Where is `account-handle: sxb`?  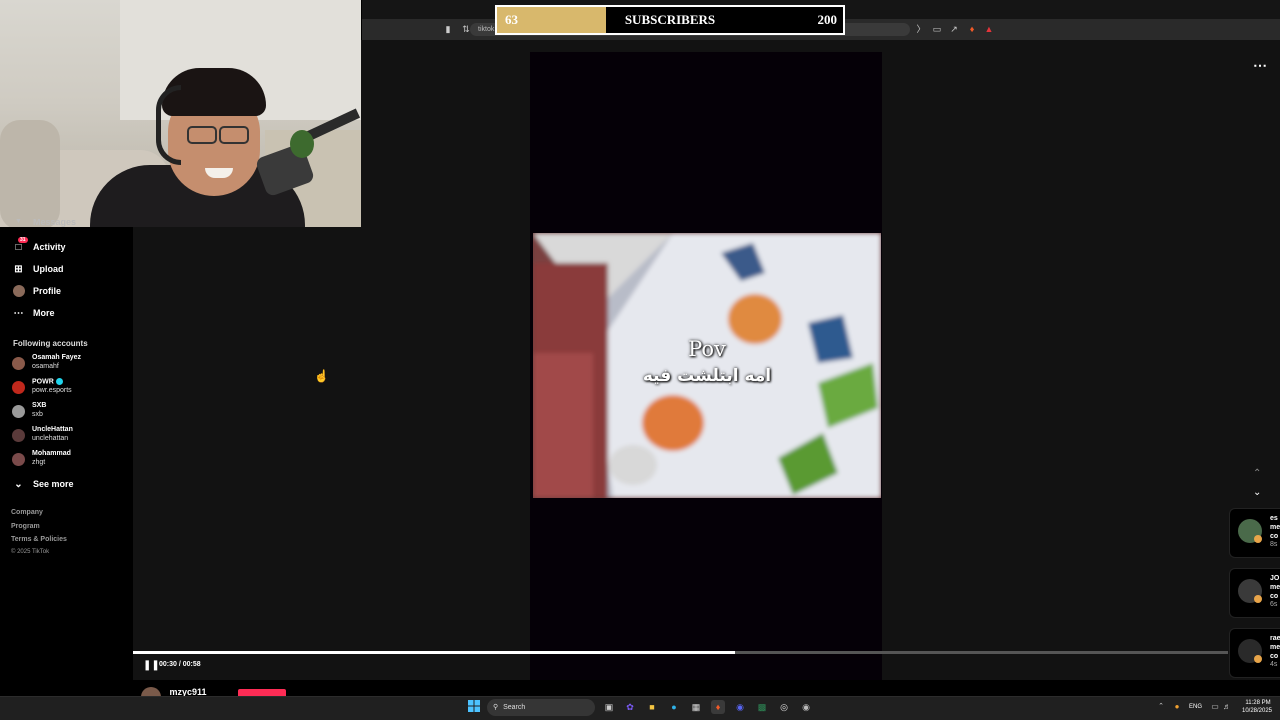
account-handle: sxb is located at coordinates (37, 414).